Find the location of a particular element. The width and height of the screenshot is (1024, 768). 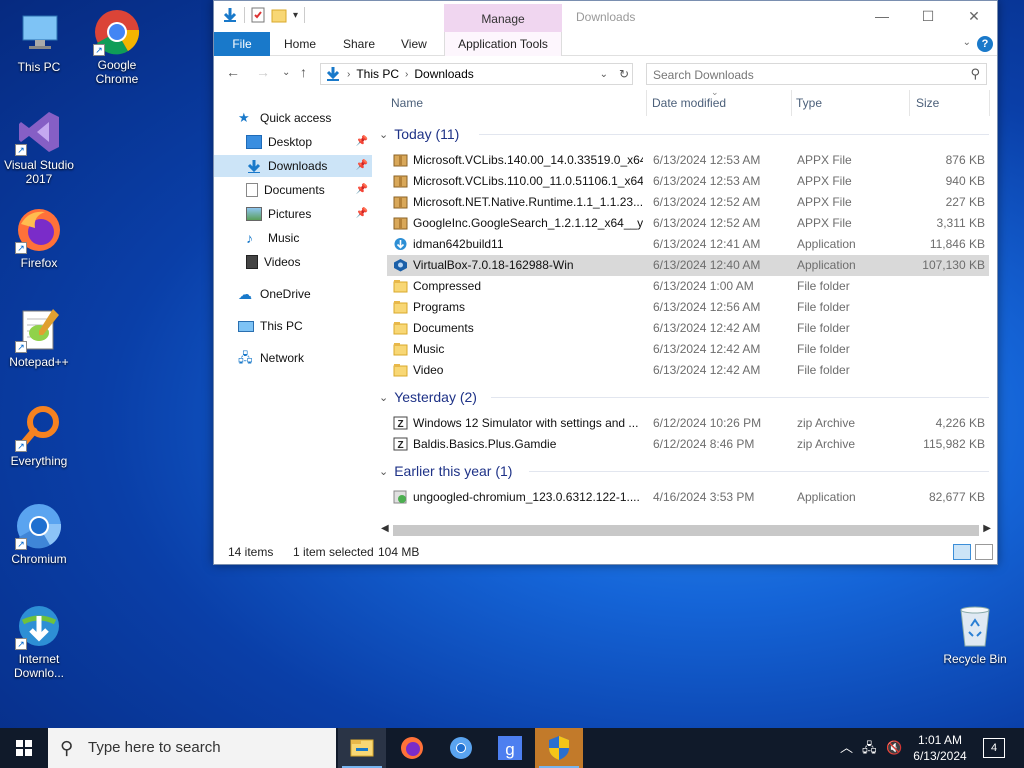

taskbar-search-input: ⚲ Type here to search is located at coordinates (192, 748).